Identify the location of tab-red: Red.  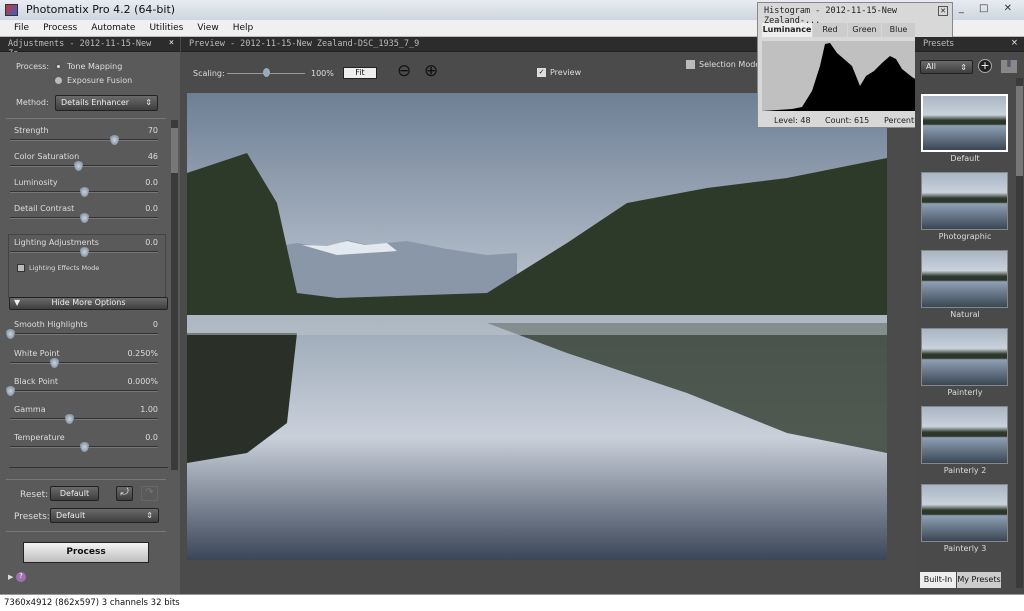
(830, 30).